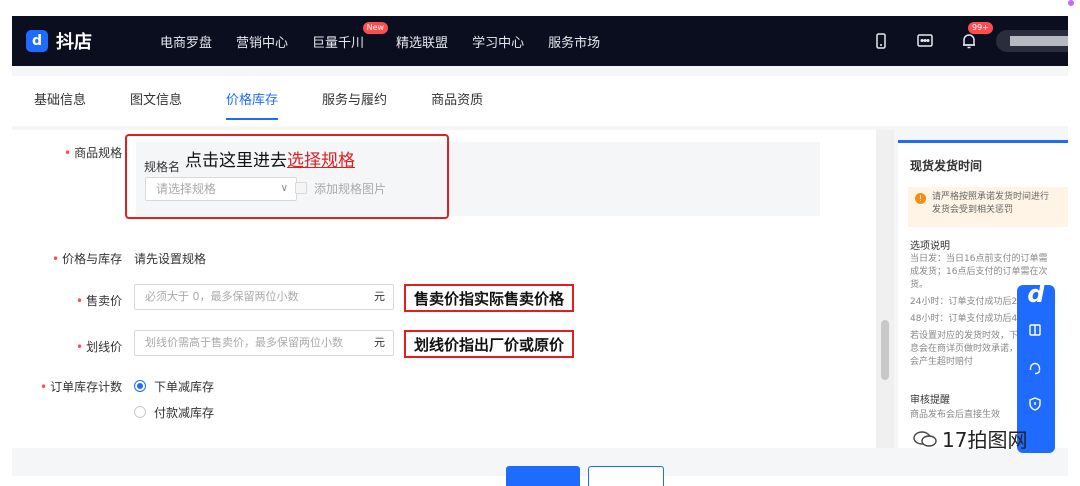  I want to click on tab-service-fulfillment: 服务与履约, so click(354, 101).